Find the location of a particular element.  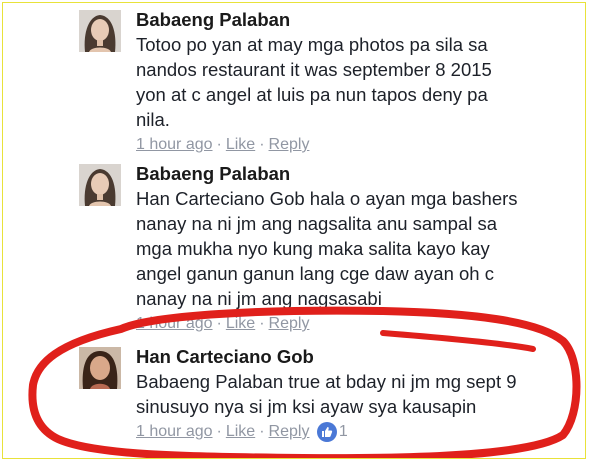

comment-line: nanay na ni jm ang nagsasabi is located at coordinates (259, 298).